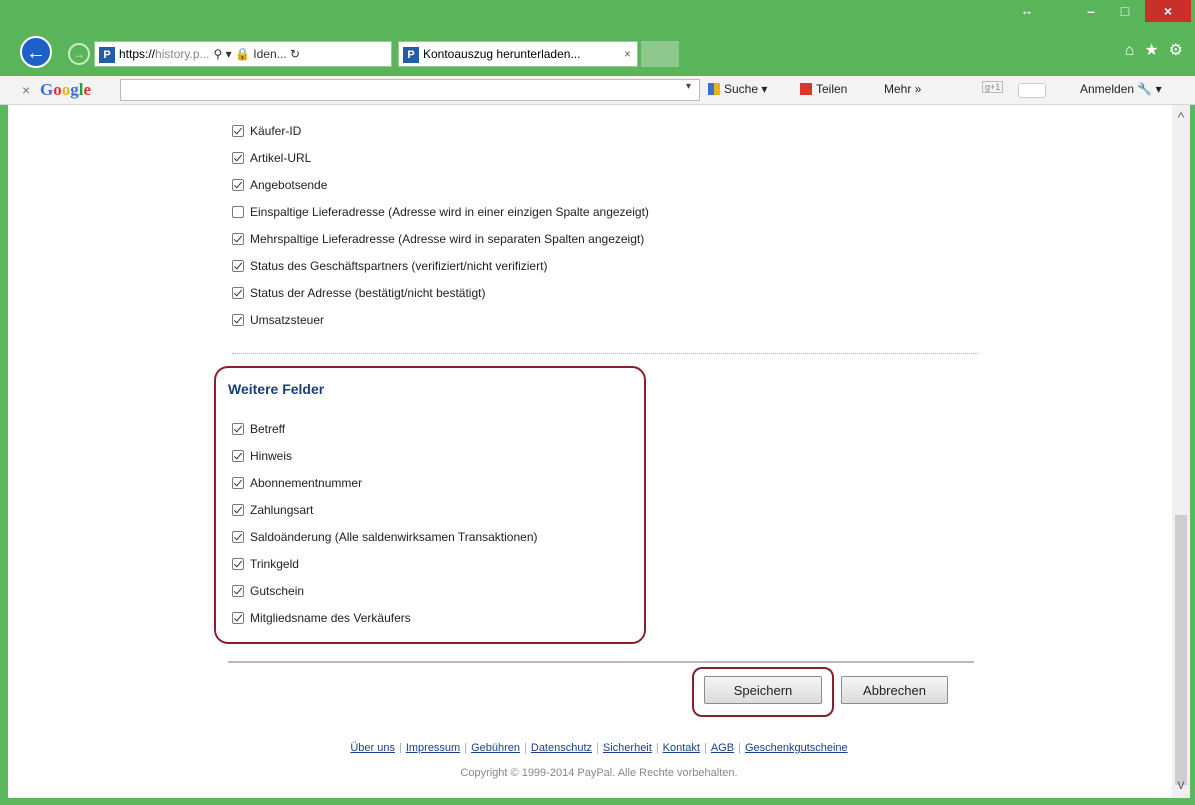  Describe the element at coordinates (894, 690) in the screenshot. I see `cancel-button: Abbrechen` at that location.